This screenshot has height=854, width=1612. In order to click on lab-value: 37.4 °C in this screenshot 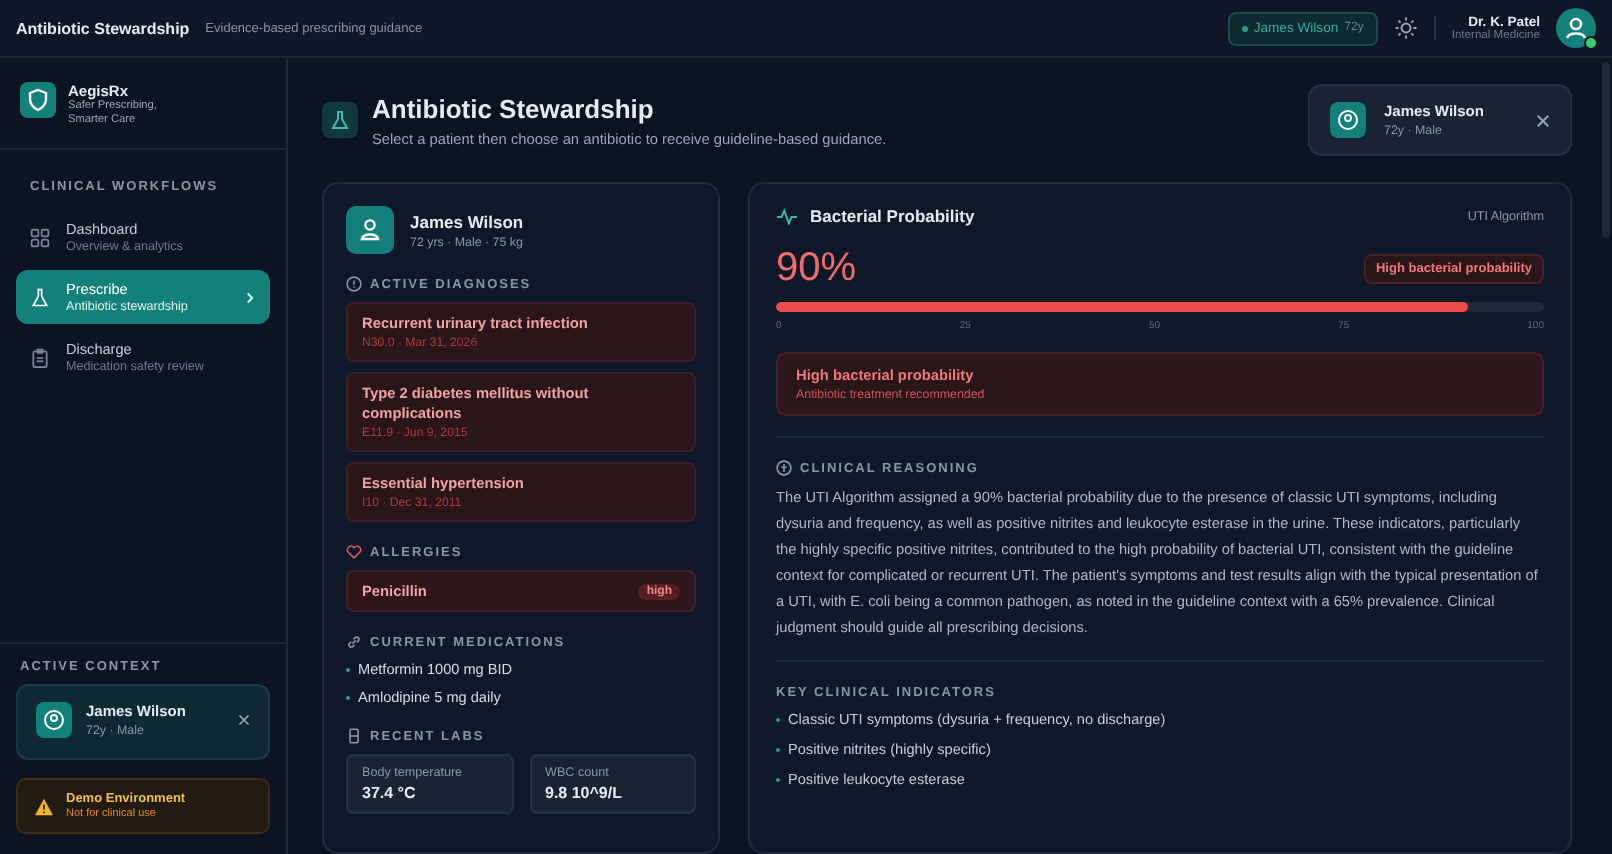, I will do `click(390, 793)`.